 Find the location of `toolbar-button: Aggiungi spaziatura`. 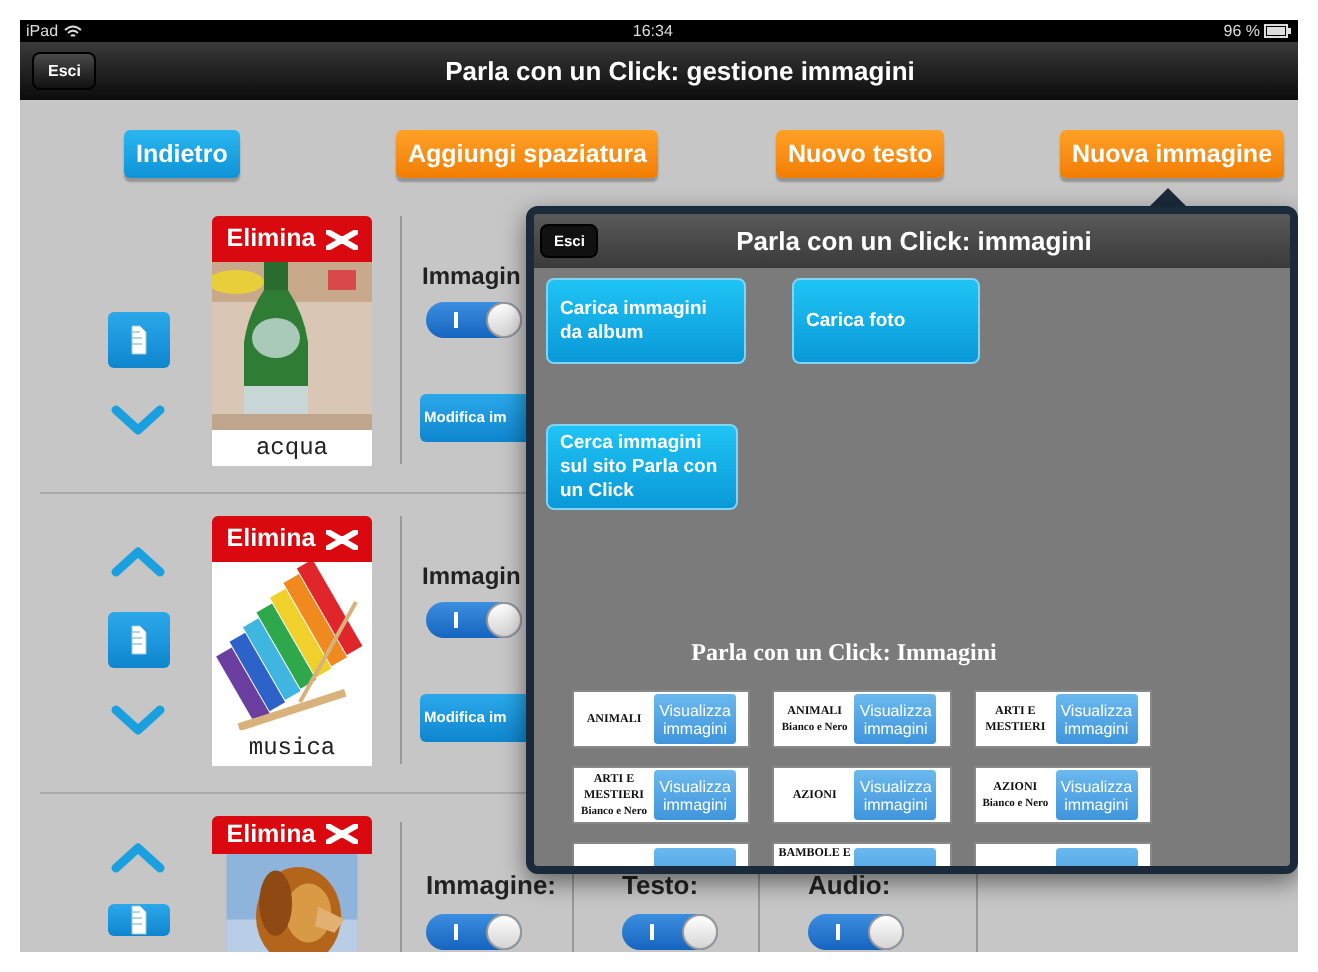

toolbar-button: Aggiungi spaziatura is located at coordinates (527, 154).